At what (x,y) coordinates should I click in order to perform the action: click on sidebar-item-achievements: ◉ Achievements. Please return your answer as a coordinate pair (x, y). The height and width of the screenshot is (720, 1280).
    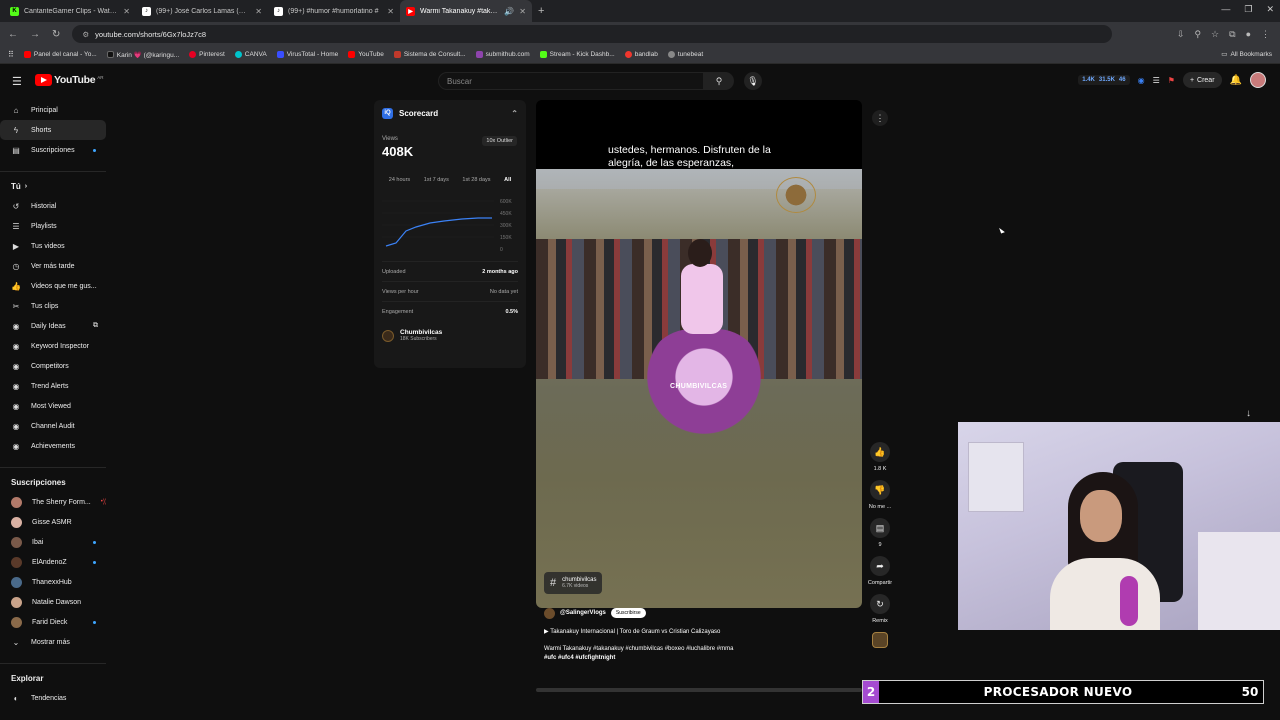
    Looking at the image, I should click on (53, 446).